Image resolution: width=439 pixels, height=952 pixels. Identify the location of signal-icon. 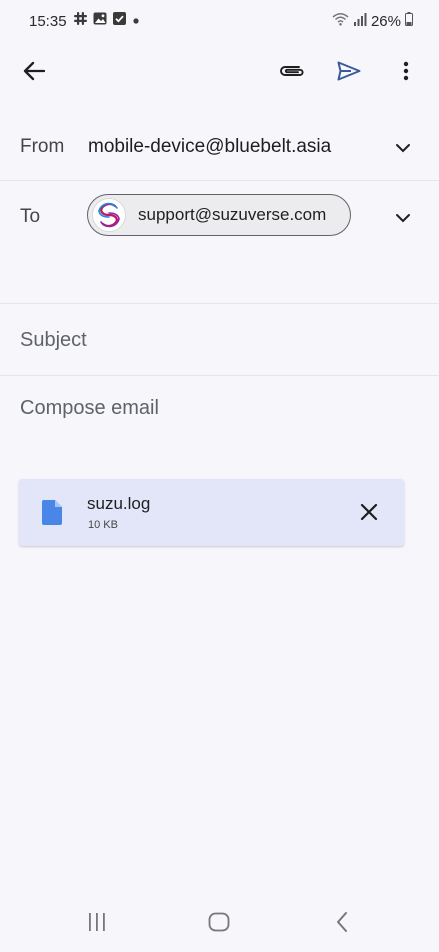
(360, 21).